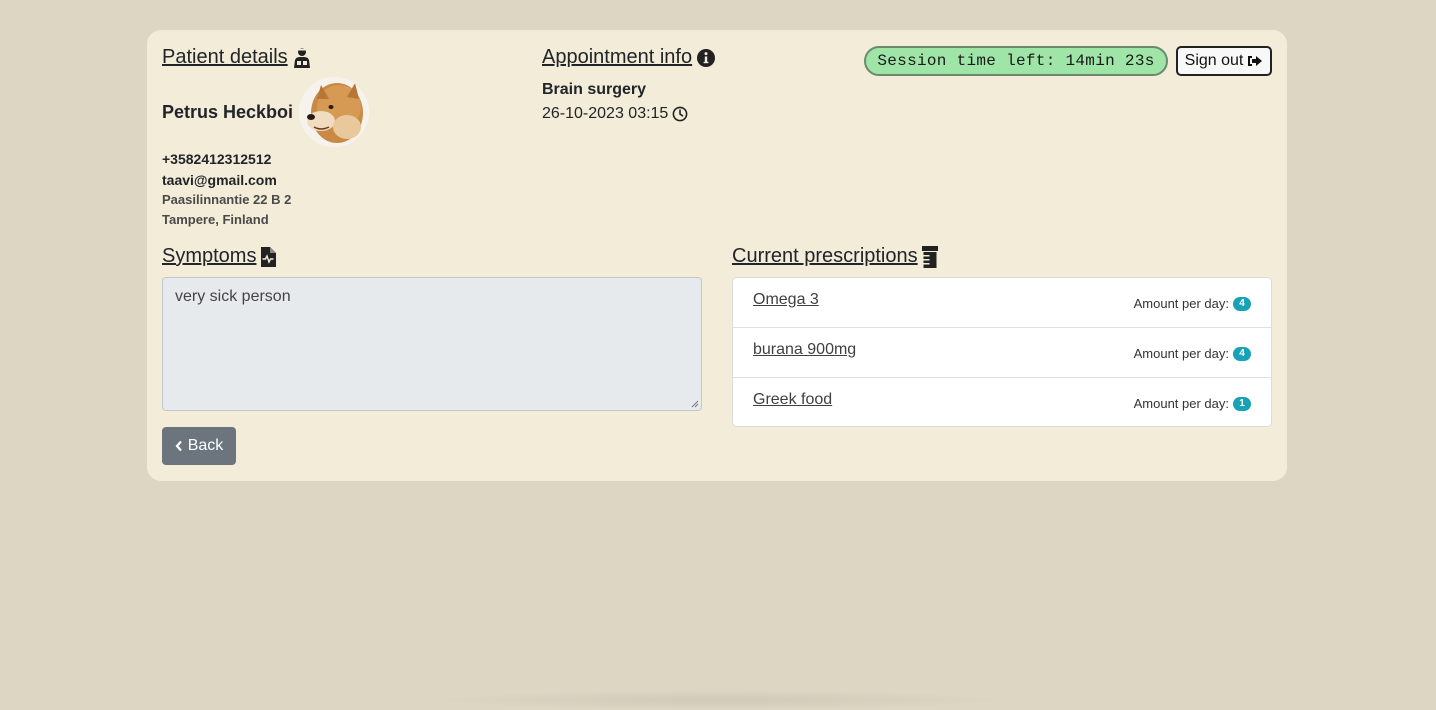 The image size is (1436, 710). Describe the element at coordinates (228, 112) in the screenshot. I see `patient-name: Petrus Heckboi` at that location.